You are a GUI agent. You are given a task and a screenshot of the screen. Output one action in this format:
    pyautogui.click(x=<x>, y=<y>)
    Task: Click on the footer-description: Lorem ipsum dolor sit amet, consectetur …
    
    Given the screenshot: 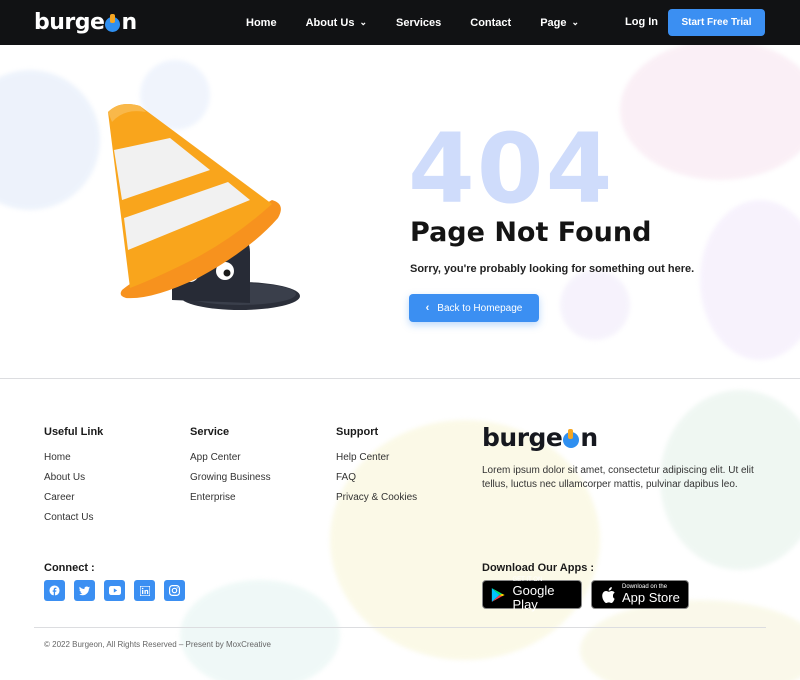 What is the action you would take?
    pyautogui.click(x=618, y=477)
    